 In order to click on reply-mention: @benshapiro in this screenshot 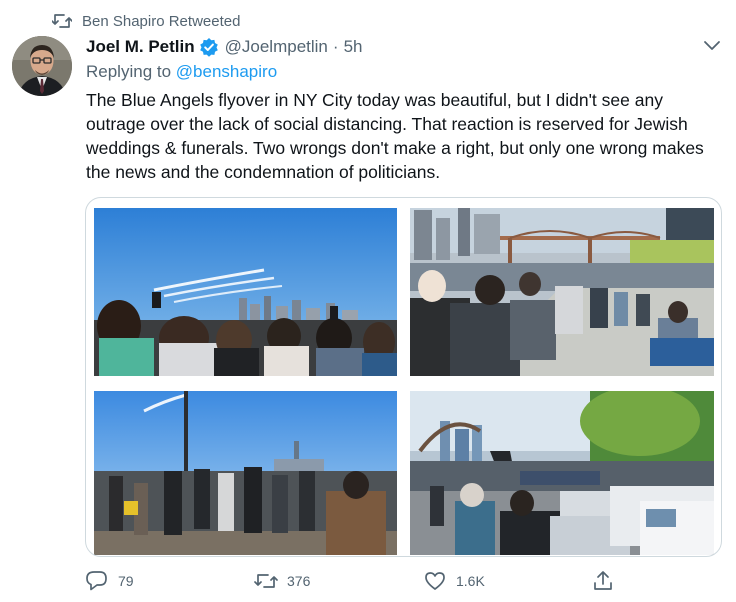, I will do `click(226, 71)`.